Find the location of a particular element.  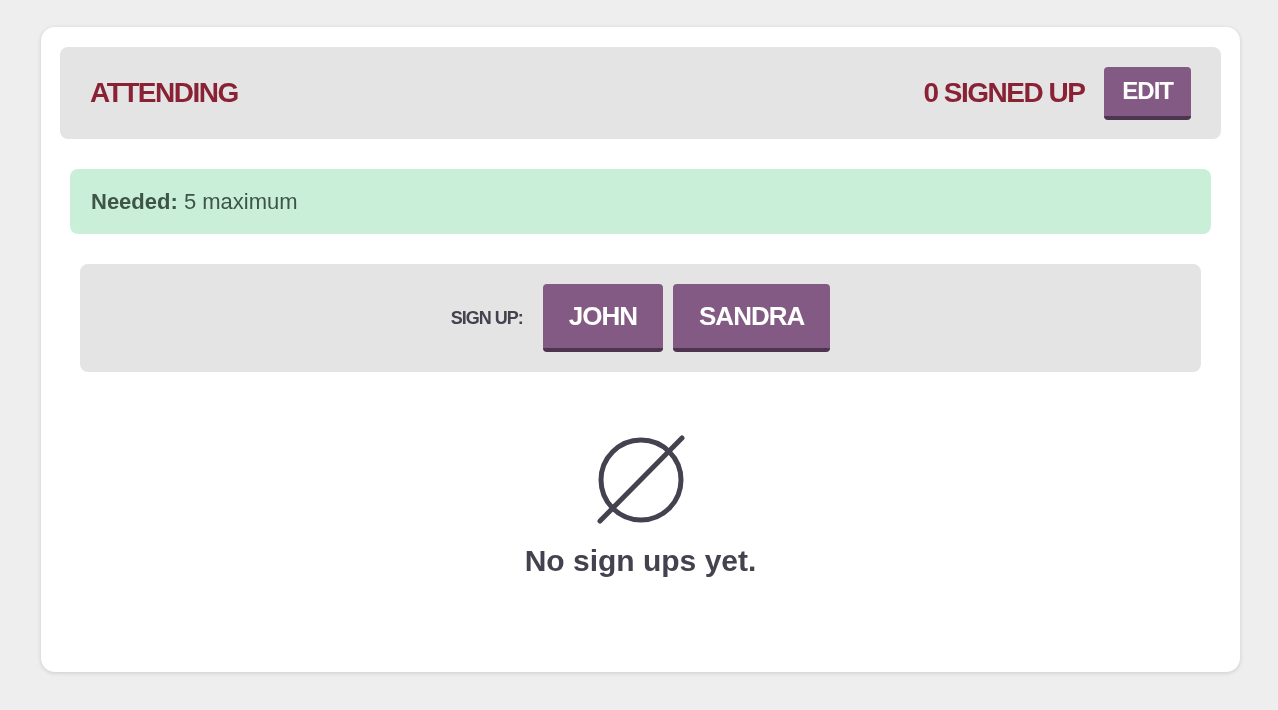

signup-label: SIGN UP: is located at coordinates (486, 318).